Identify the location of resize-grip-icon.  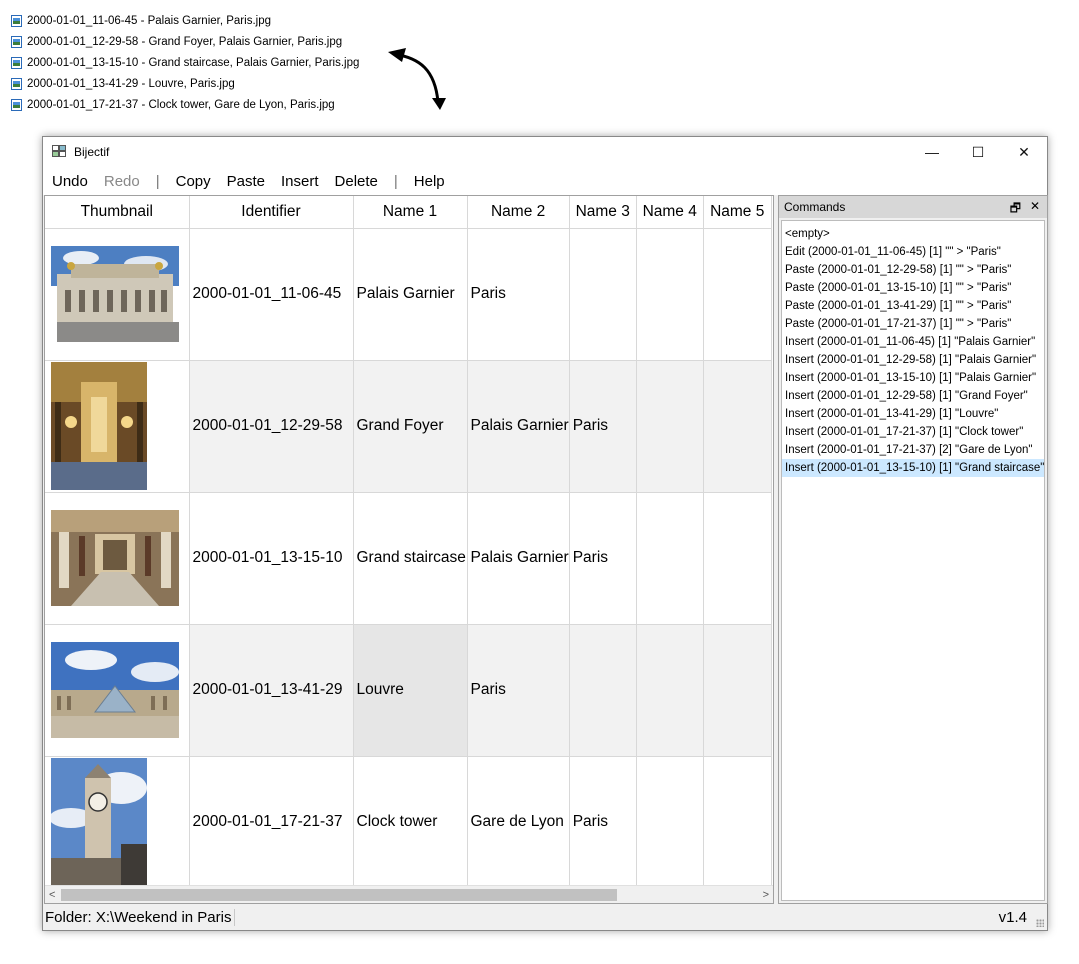
(1040, 923).